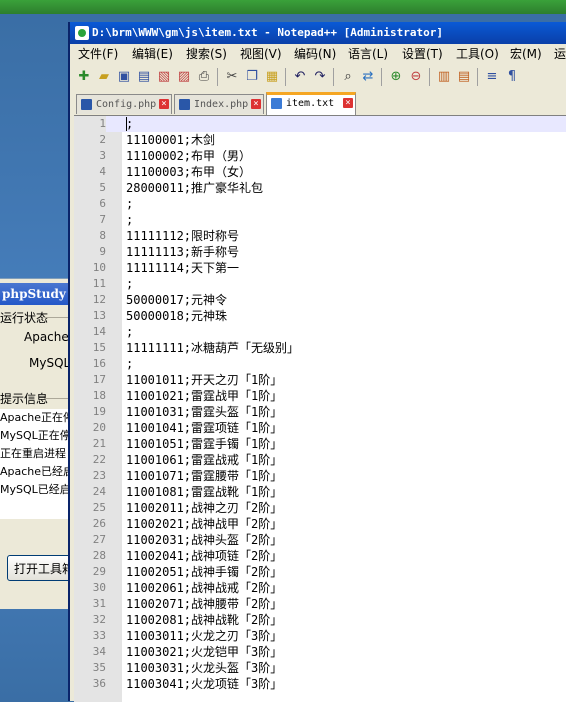 This screenshot has height=702, width=566. What do you see at coordinates (320, 140) in the screenshot?
I see `editor-line: 2 11100001;木剑` at bounding box center [320, 140].